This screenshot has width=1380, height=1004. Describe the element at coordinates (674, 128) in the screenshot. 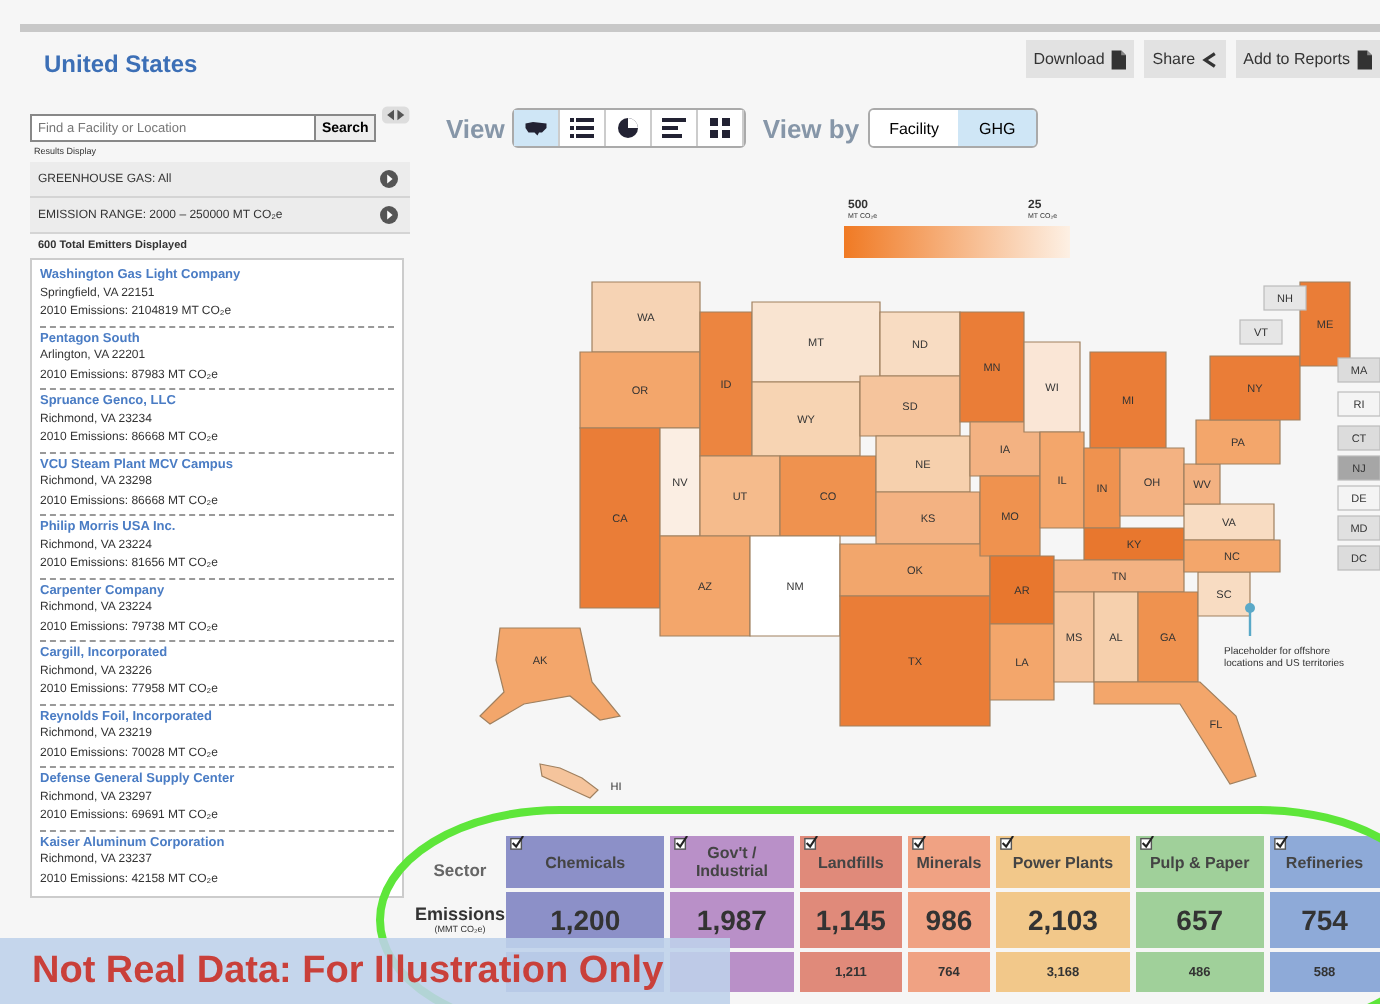

I see `bar-chart-icon` at that location.